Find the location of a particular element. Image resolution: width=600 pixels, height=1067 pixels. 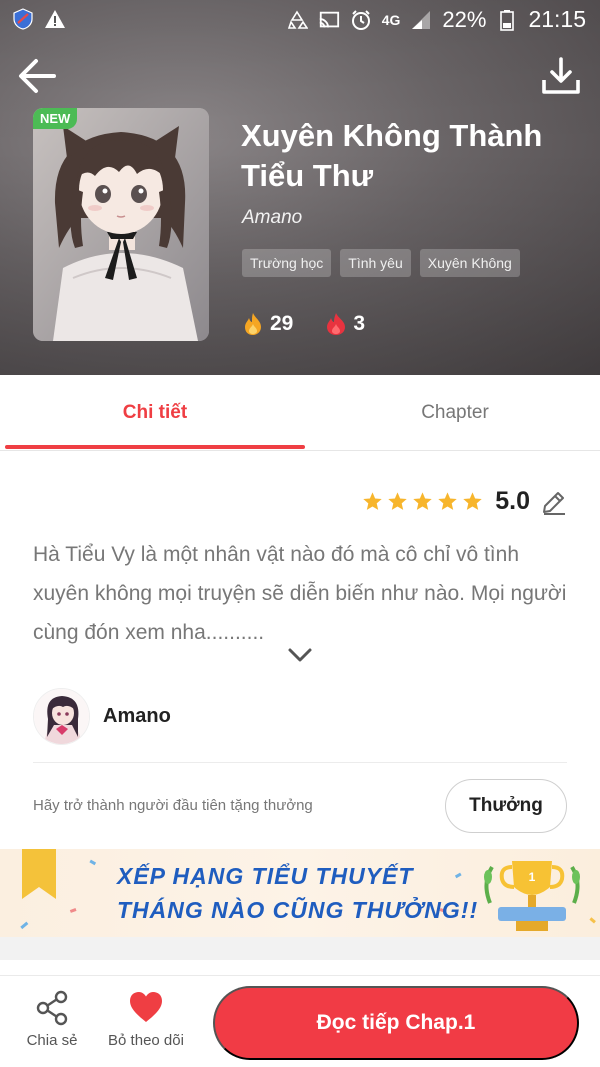

continue-reading-button: Đọc tiếp Chap.1 is located at coordinates (396, 1023).